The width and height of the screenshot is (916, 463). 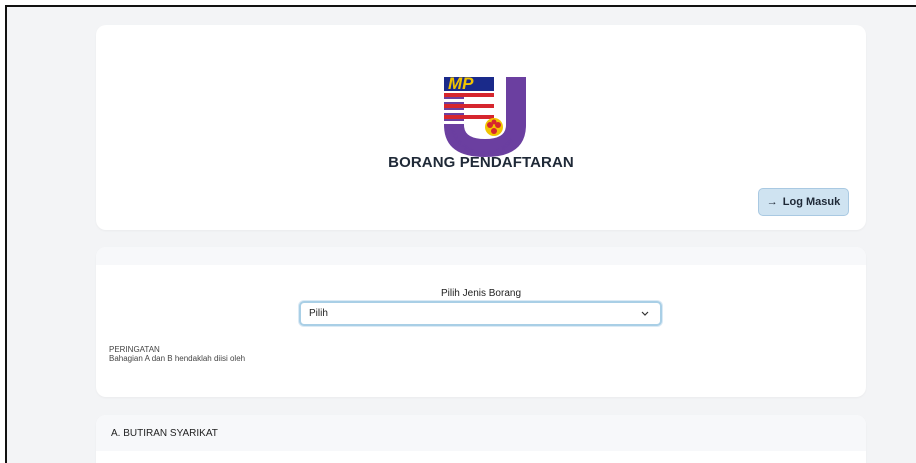 What do you see at coordinates (811, 202) in the screenshot?
I see `login-label: Log Masuk` at bounding box center [811, 202].